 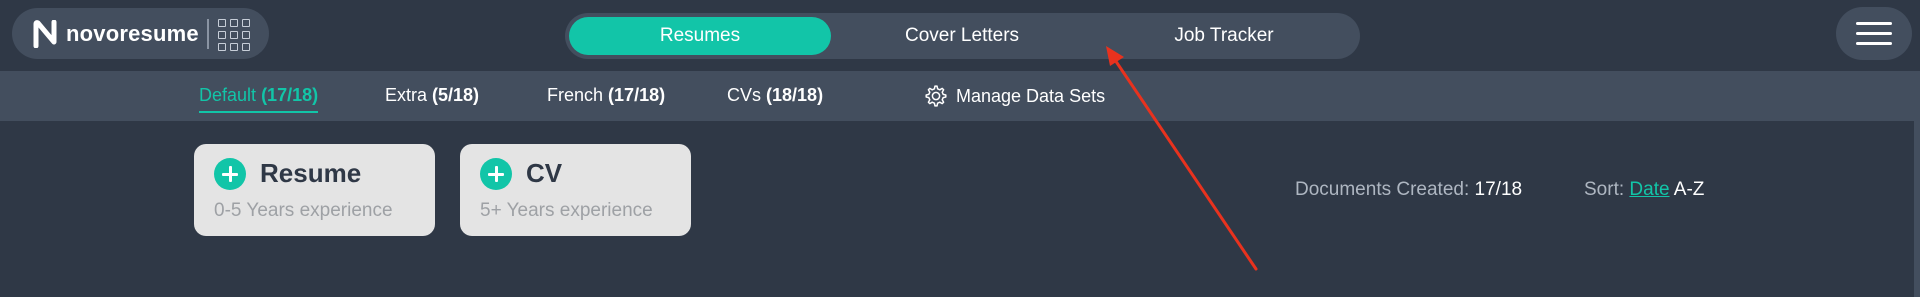 What do you see at coordinates (1498, 189) in the screenshot?
I see `documents-created-value: 17/18` at bounding box center [1498, 189].